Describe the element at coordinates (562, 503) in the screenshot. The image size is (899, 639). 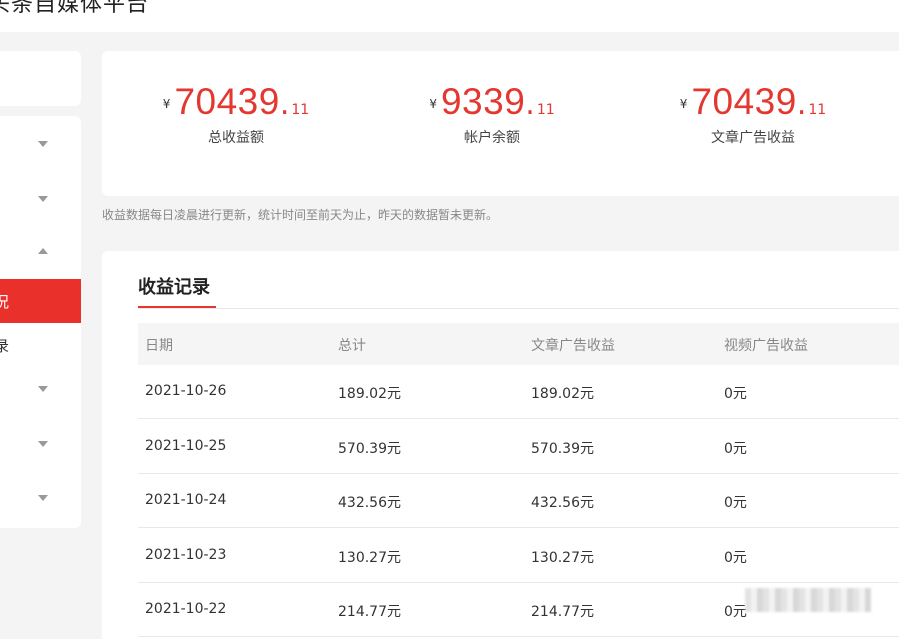
I see `cell-article-ad: 432.56元` at that location.